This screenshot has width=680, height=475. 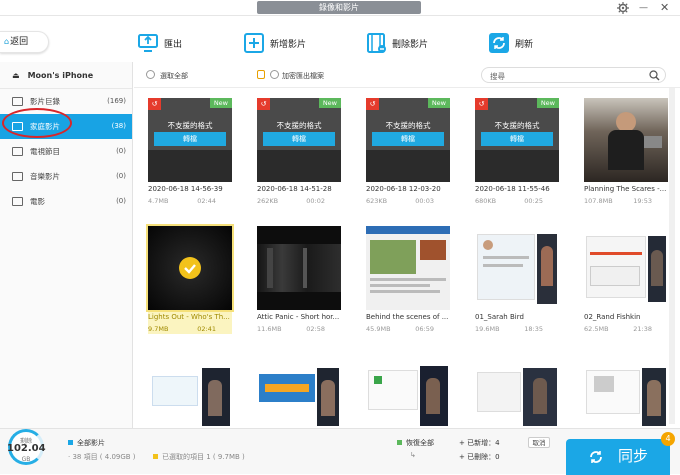 I want to click on new-badge: New, so click(x=547, y=103).